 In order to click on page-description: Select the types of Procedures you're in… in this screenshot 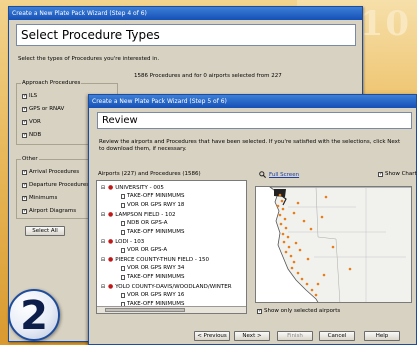, I will do `click(89, 59)`.